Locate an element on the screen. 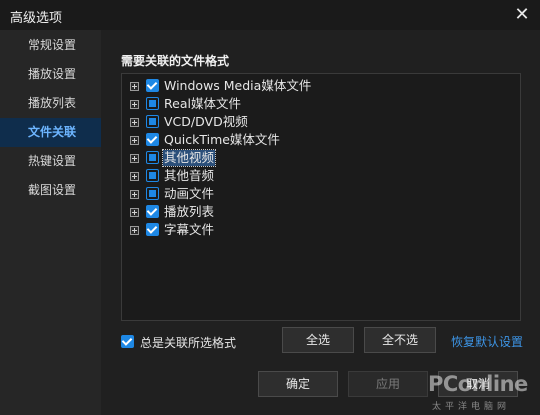  select-all-button: 全选 is located at coordinates (318, 340).